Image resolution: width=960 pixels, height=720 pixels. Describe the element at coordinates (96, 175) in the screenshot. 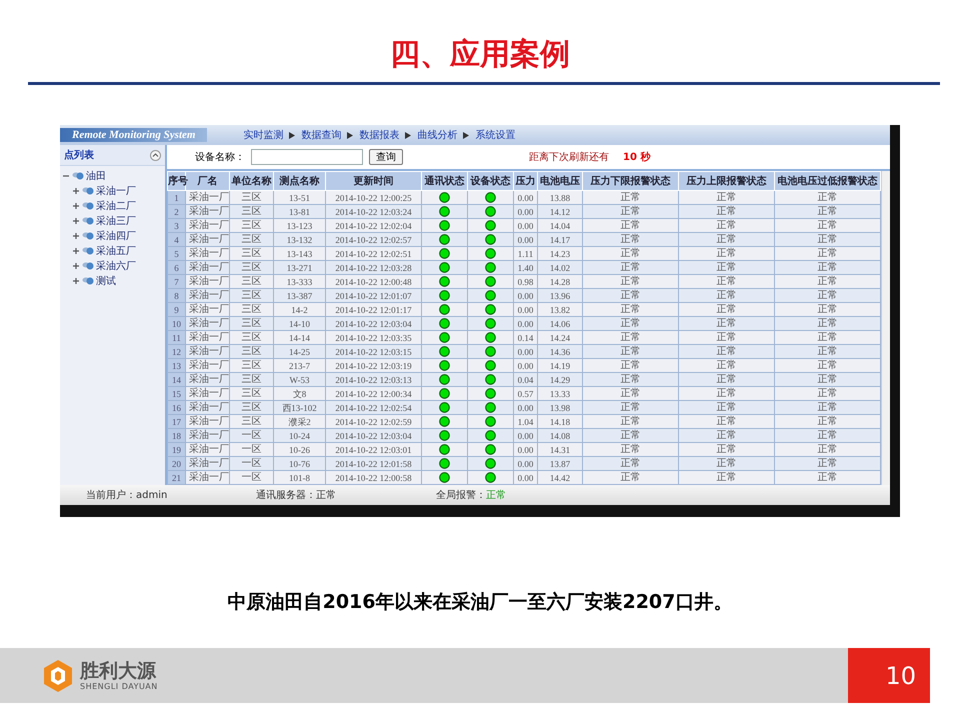

I see `tree-item: 油田` at that location.